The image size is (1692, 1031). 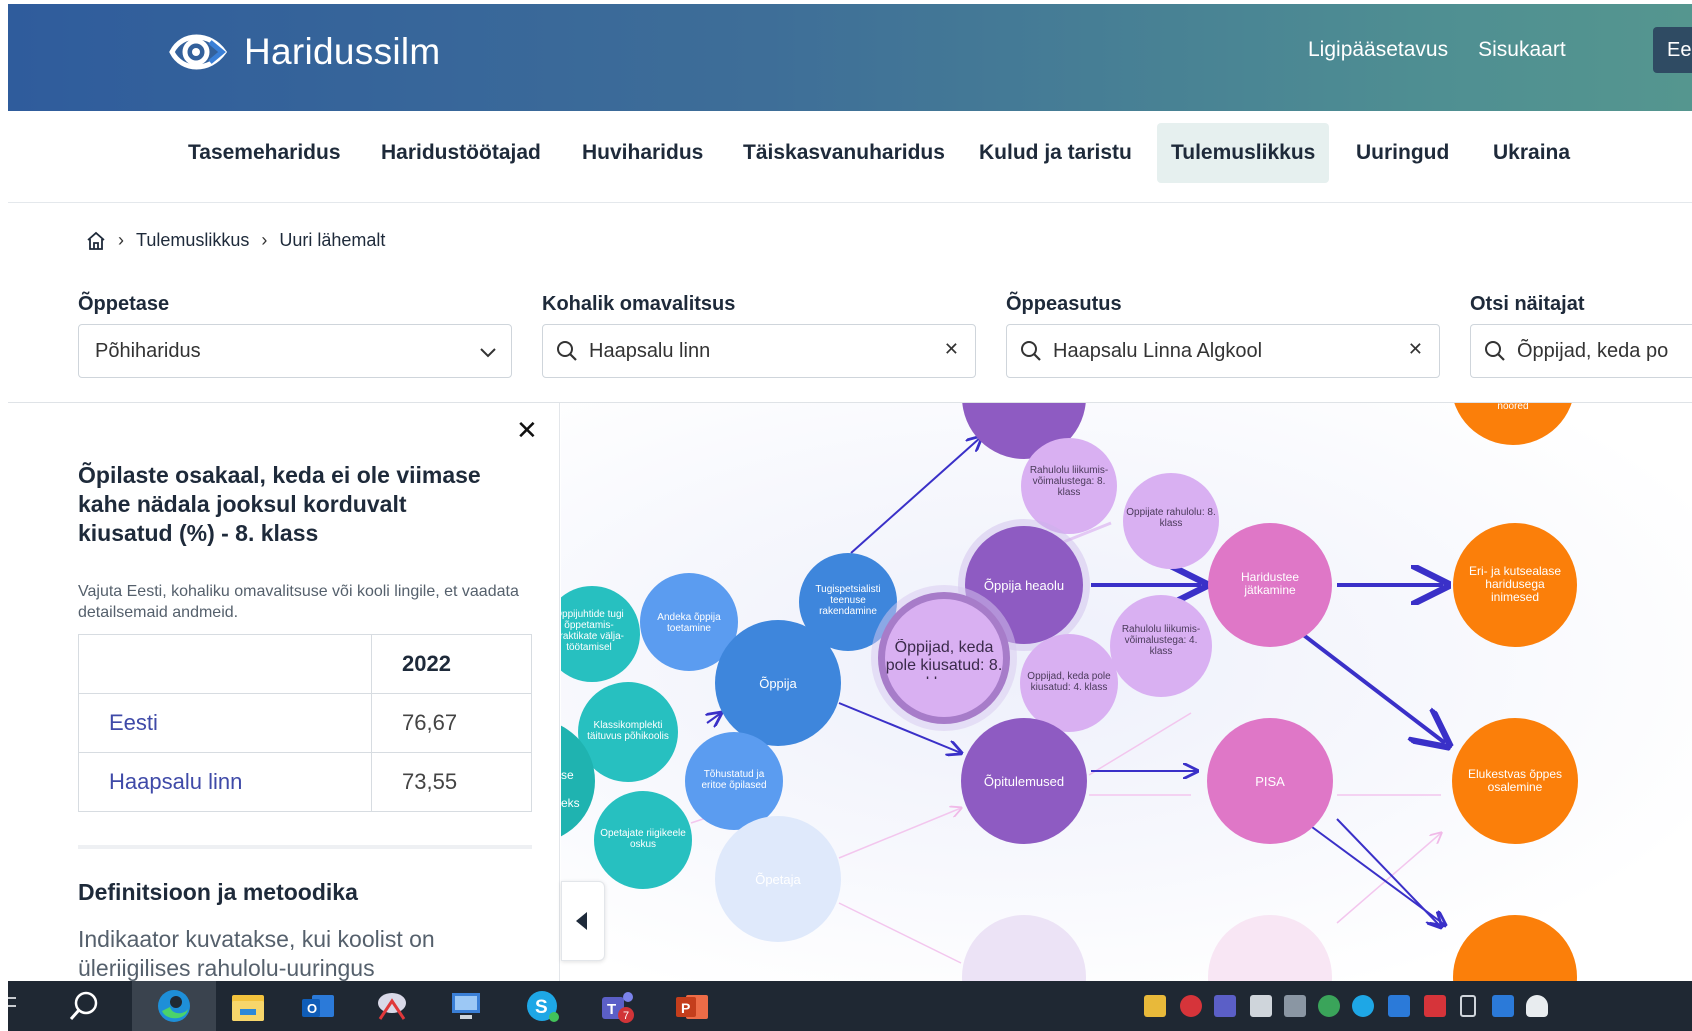 What do you see at coordinates (759, 351) in the screenshot?
I see `municipality-input: Haapsalu linn ✕` at bounding box center [759, 351].